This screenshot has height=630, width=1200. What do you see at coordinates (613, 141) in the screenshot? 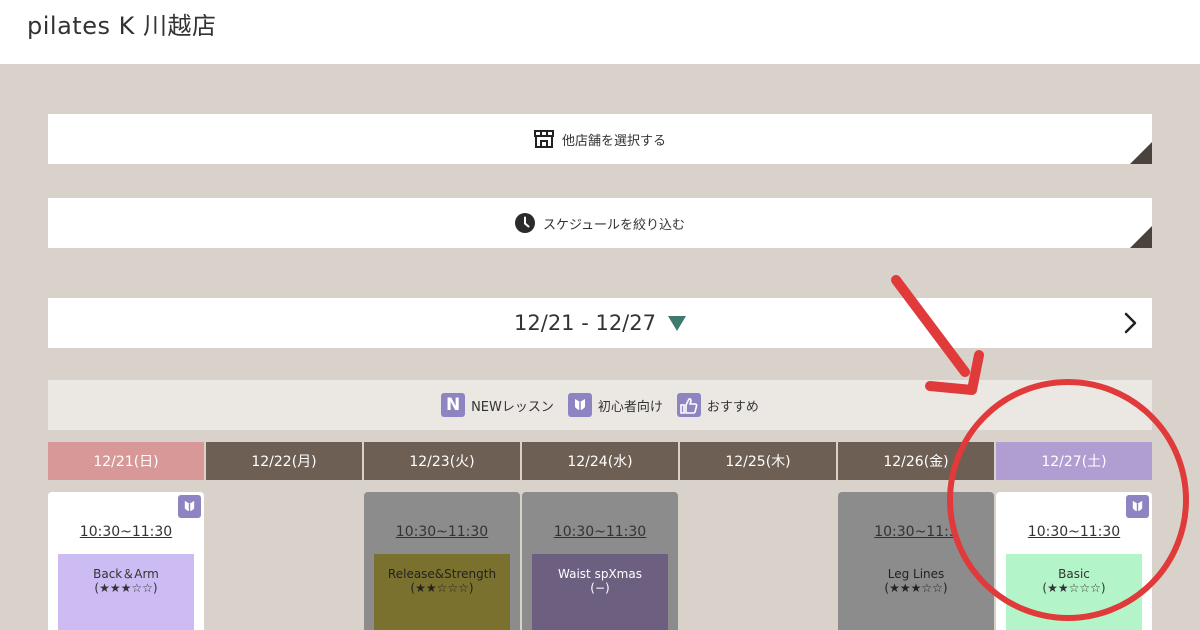
I see `select-other-store-label: 他店舗を選択する` at bounding box center [613, 141].